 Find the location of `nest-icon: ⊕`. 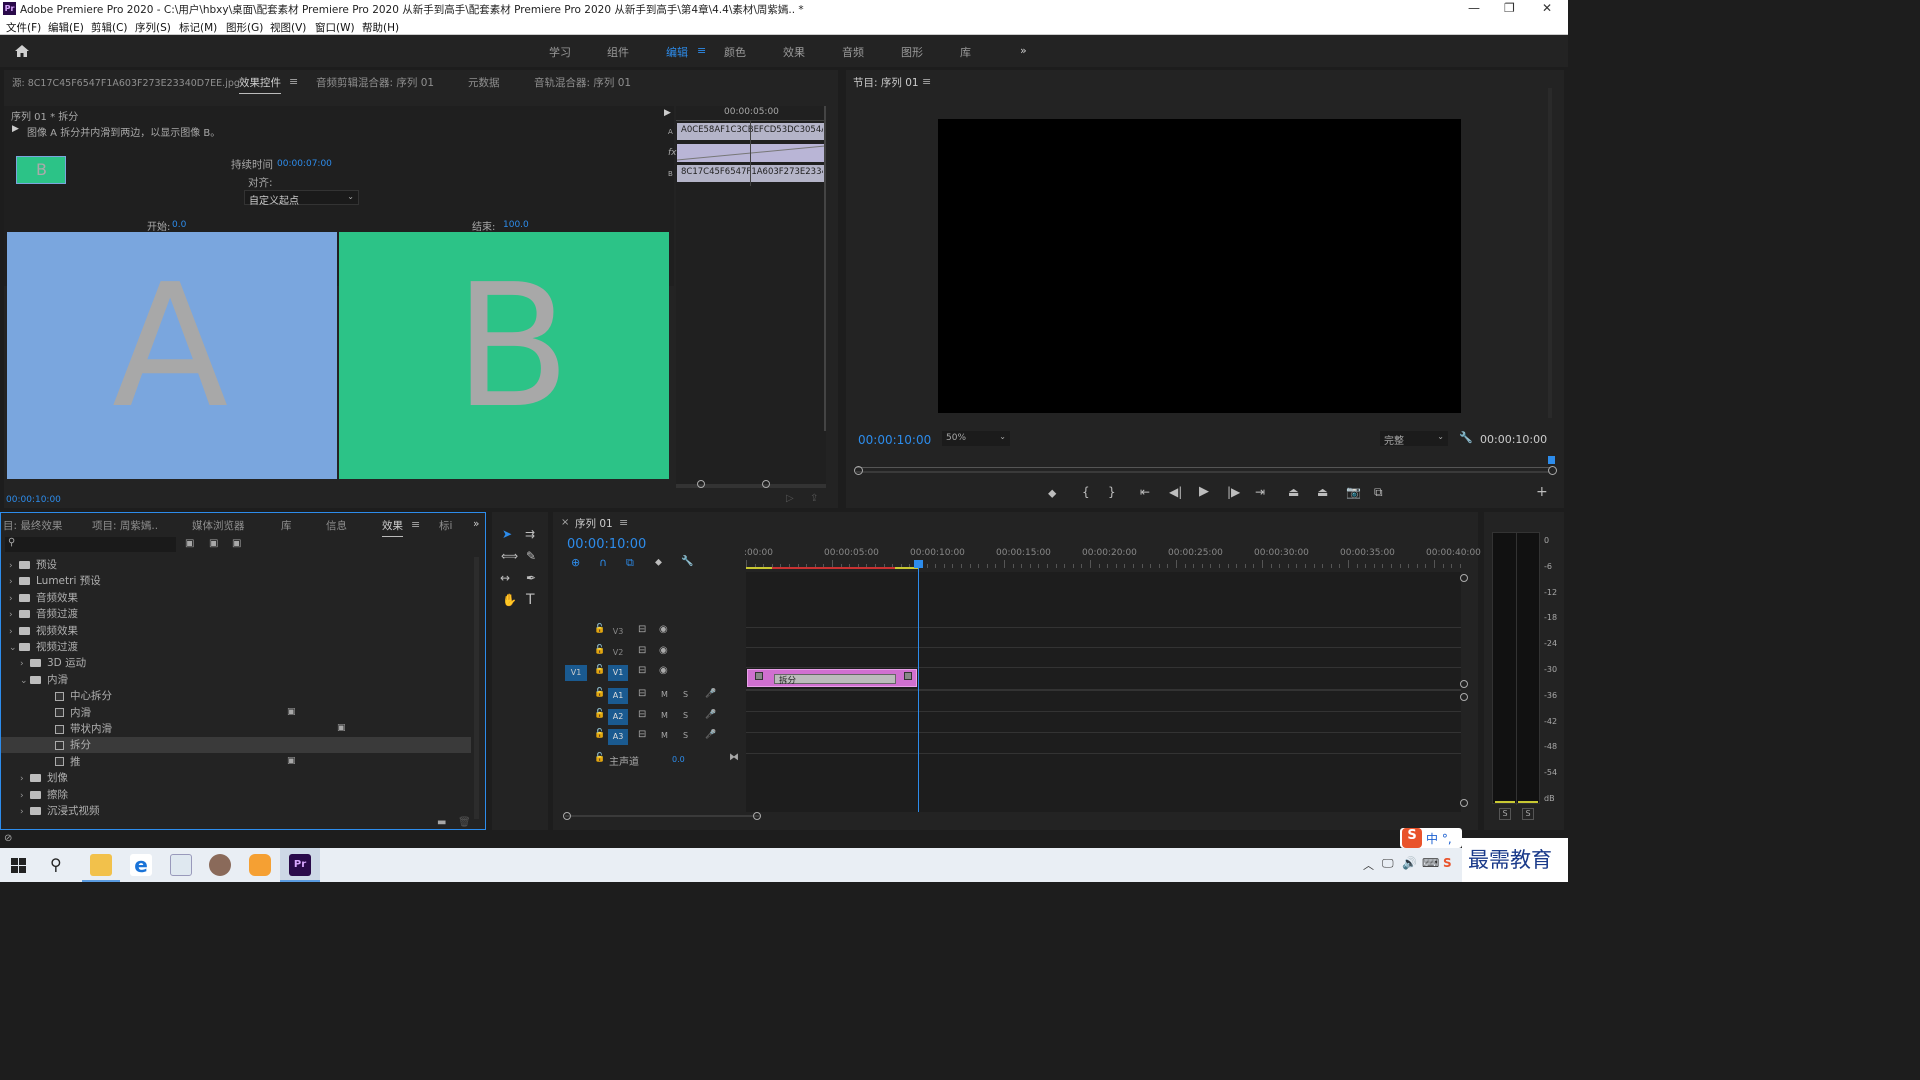

nest-icon: ⊕ is located at coordinates (575, 562).